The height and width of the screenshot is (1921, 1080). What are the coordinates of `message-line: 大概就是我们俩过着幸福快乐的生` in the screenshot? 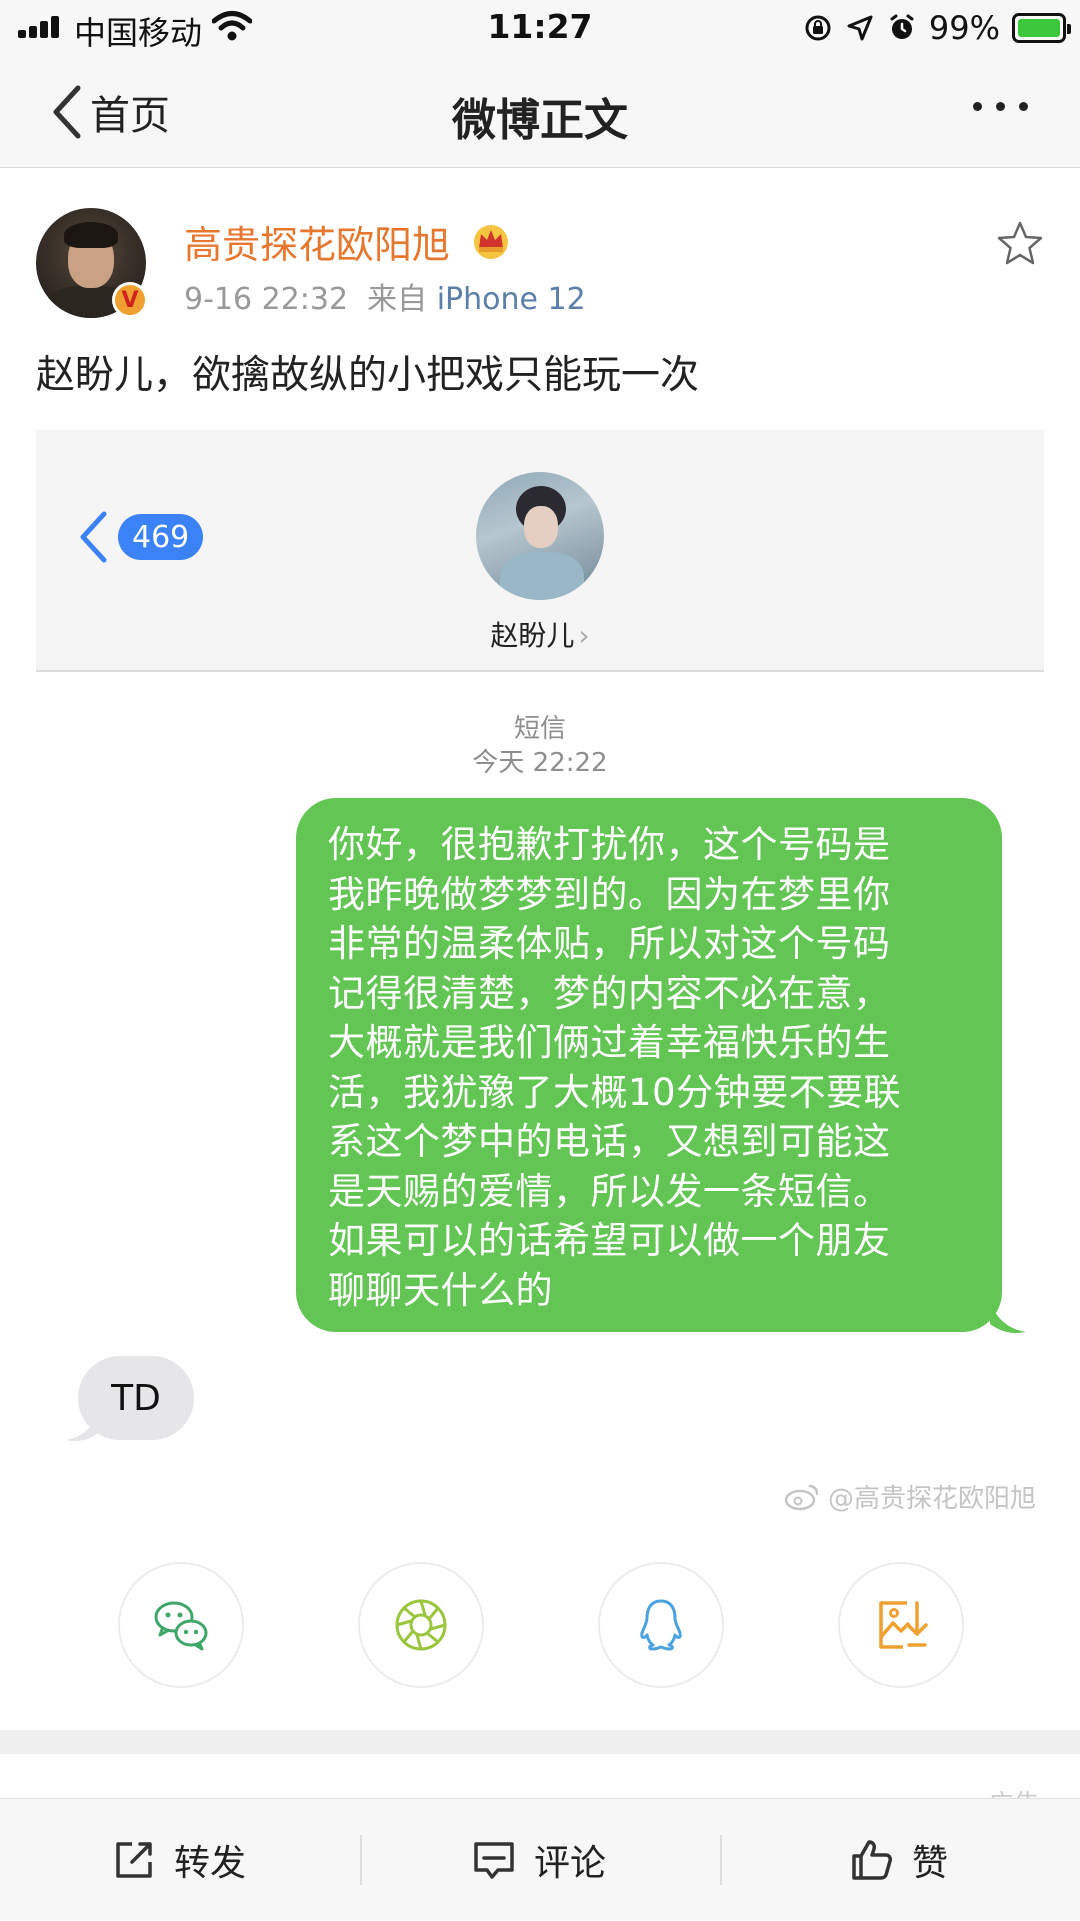 It's located at (609, 1042).